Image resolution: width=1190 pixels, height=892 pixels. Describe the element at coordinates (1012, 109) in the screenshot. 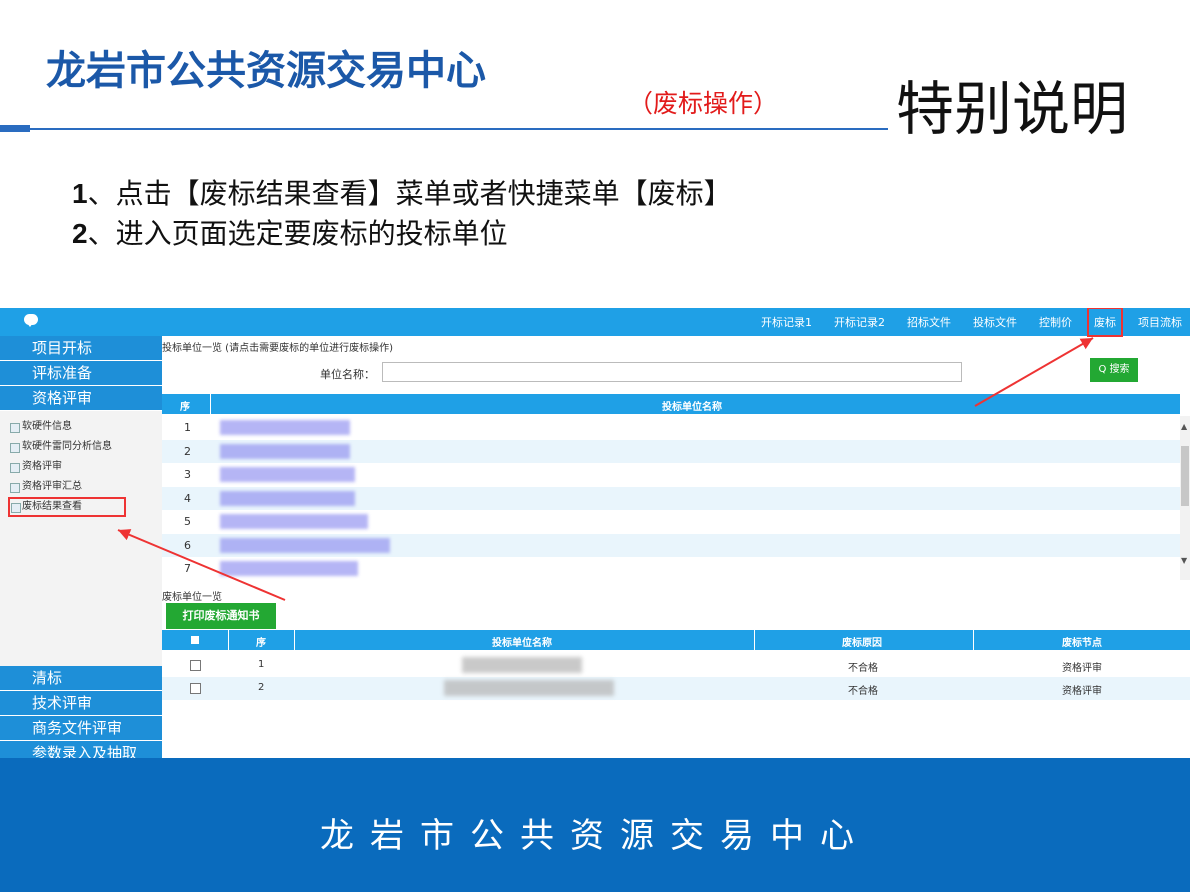

I see `special-note-heading: 特别说明` at that location.